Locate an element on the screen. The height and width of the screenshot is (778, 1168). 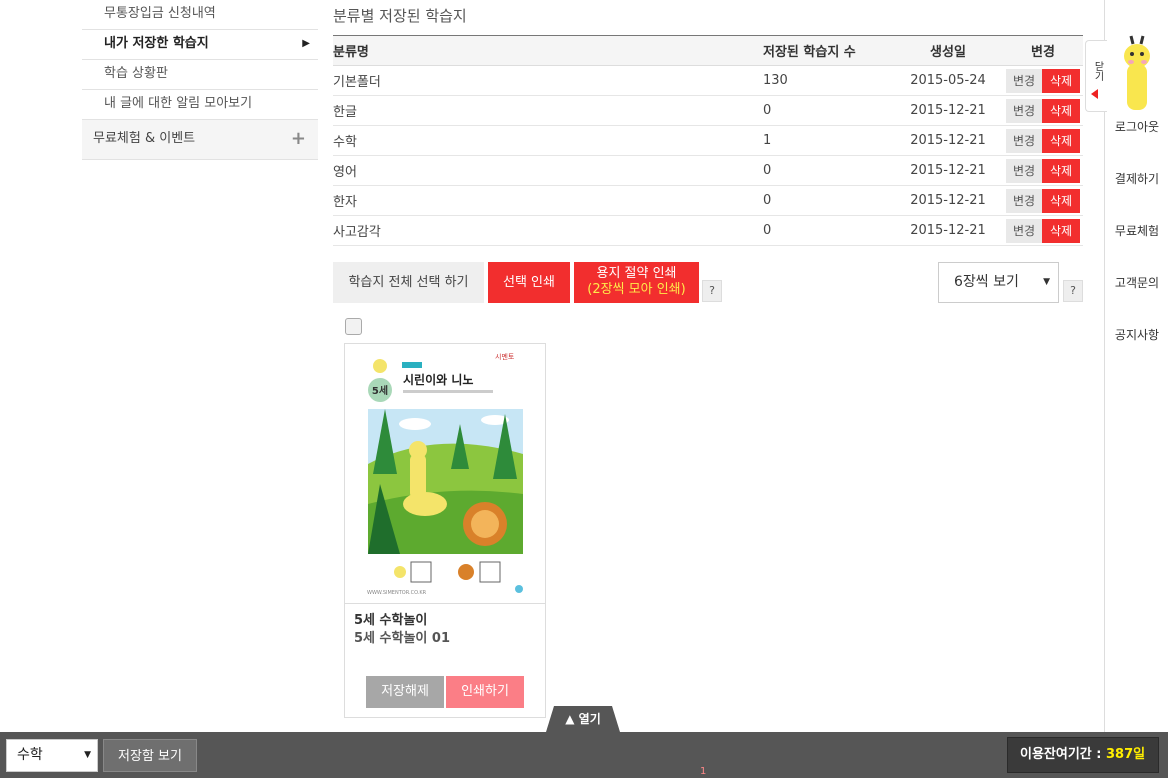
paper-saving-label: 용지 절약 인쇄 is located at coordinates (636, 273).